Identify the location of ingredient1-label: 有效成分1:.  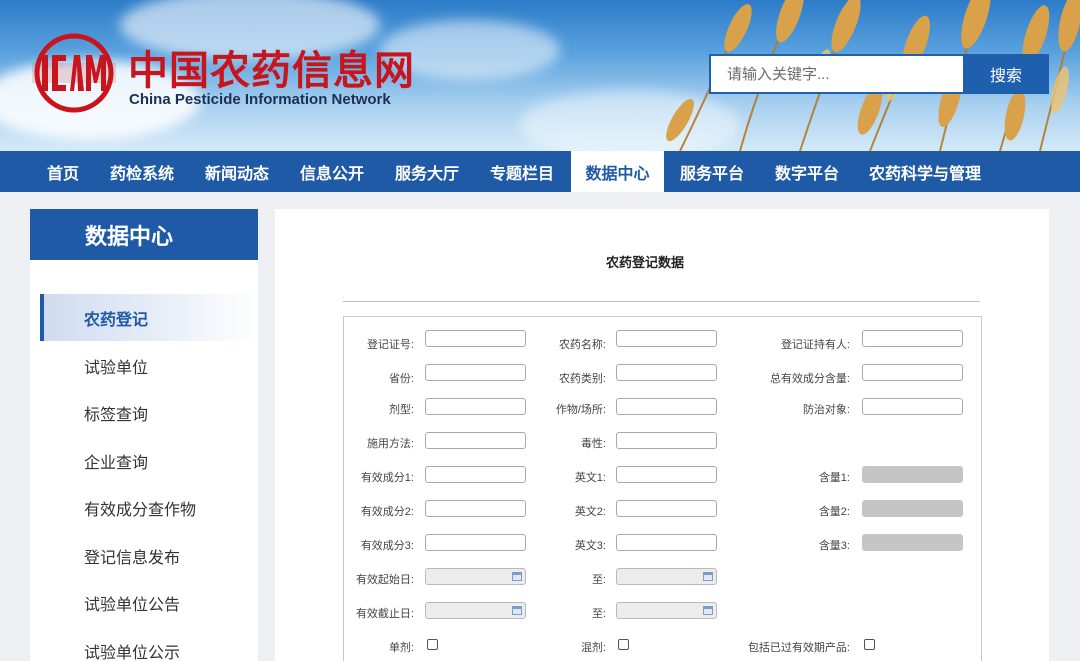
(387, 478).